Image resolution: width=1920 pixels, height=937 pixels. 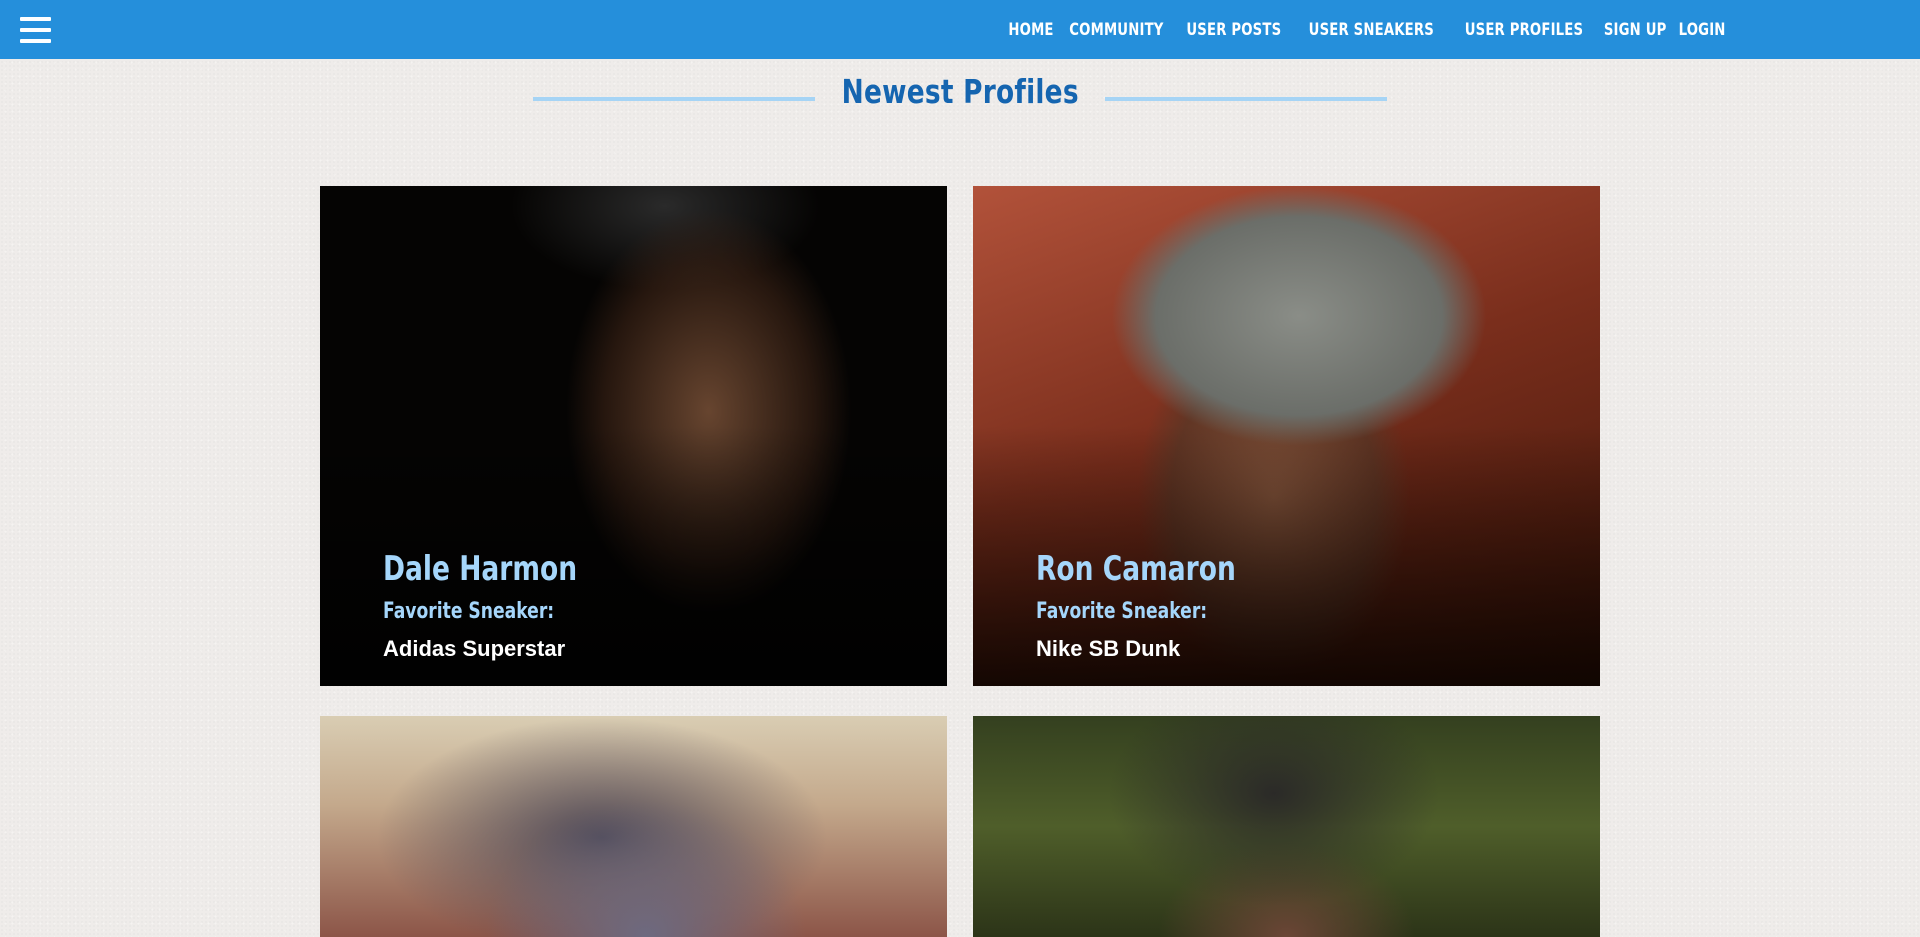 I want to click on page-title: Newest Profiles, so click(x=960, y=91).